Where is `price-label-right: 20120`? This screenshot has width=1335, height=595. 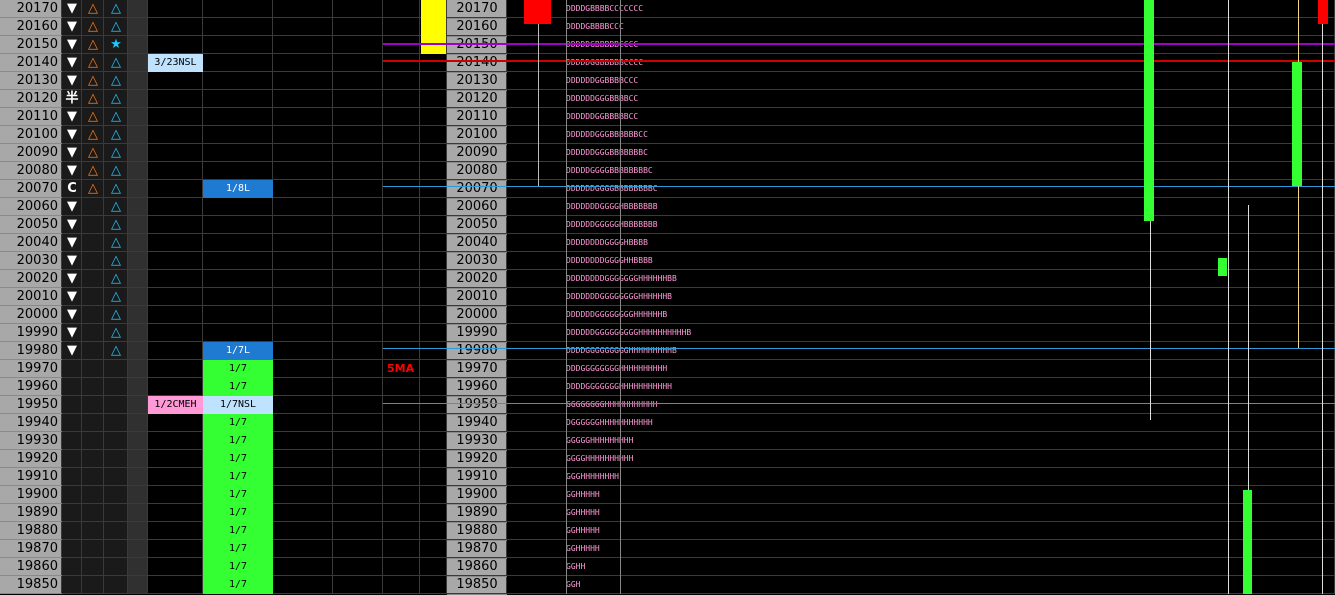
price-label-right: 20120 is located at coordinates (477, 99).